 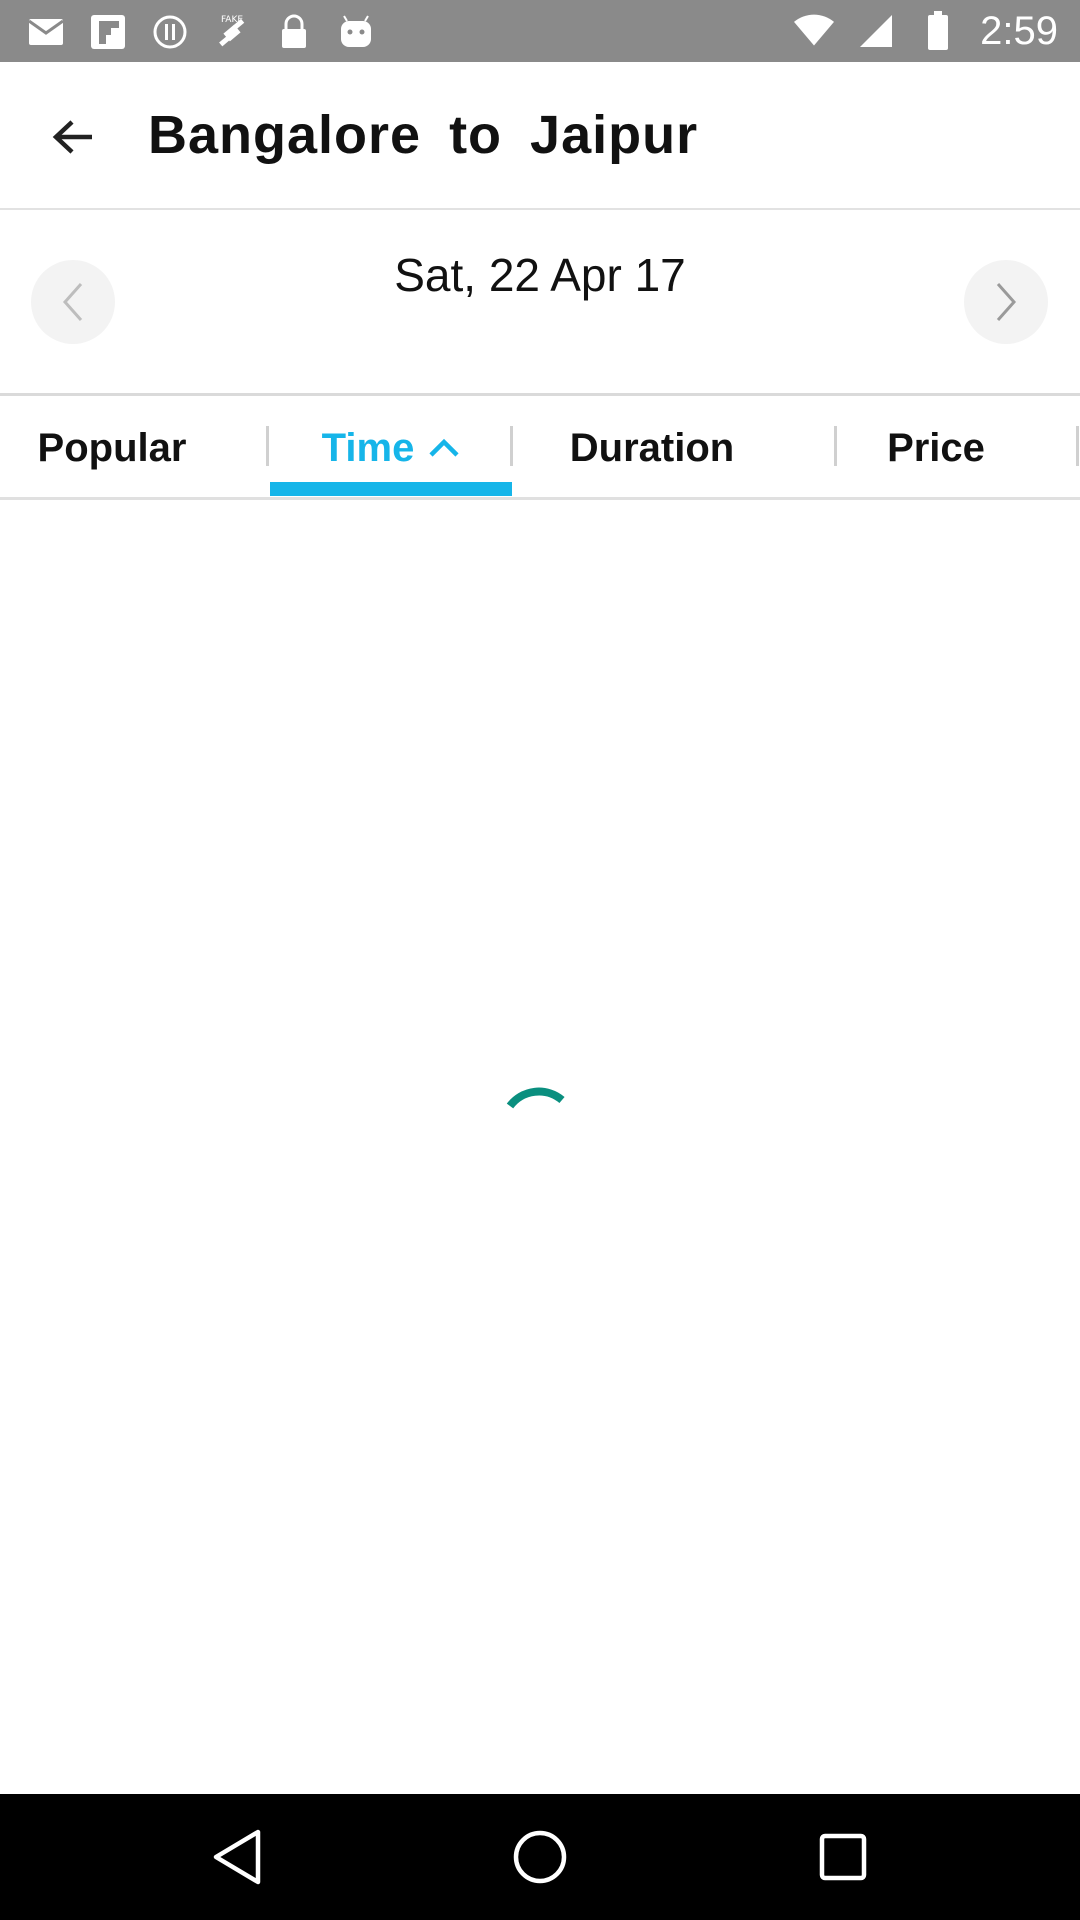 What do you see at coordinates (1019, 30) in the screenshot?
I see `status-clock: 2:59` at bounding box center [1019, 30].